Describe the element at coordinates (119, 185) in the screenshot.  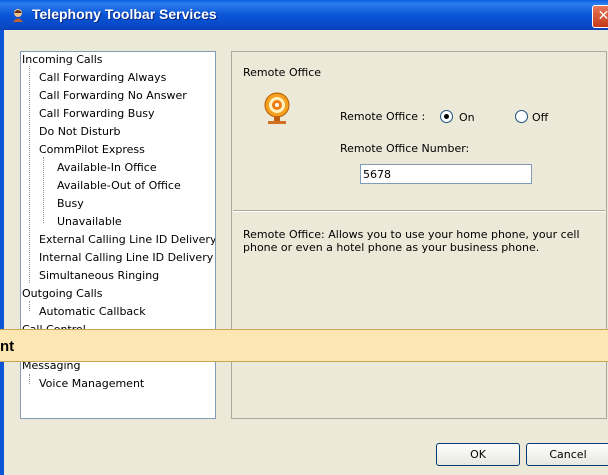
I see `tree-item-available-out-of-office: Available-Out of Office` at that location.